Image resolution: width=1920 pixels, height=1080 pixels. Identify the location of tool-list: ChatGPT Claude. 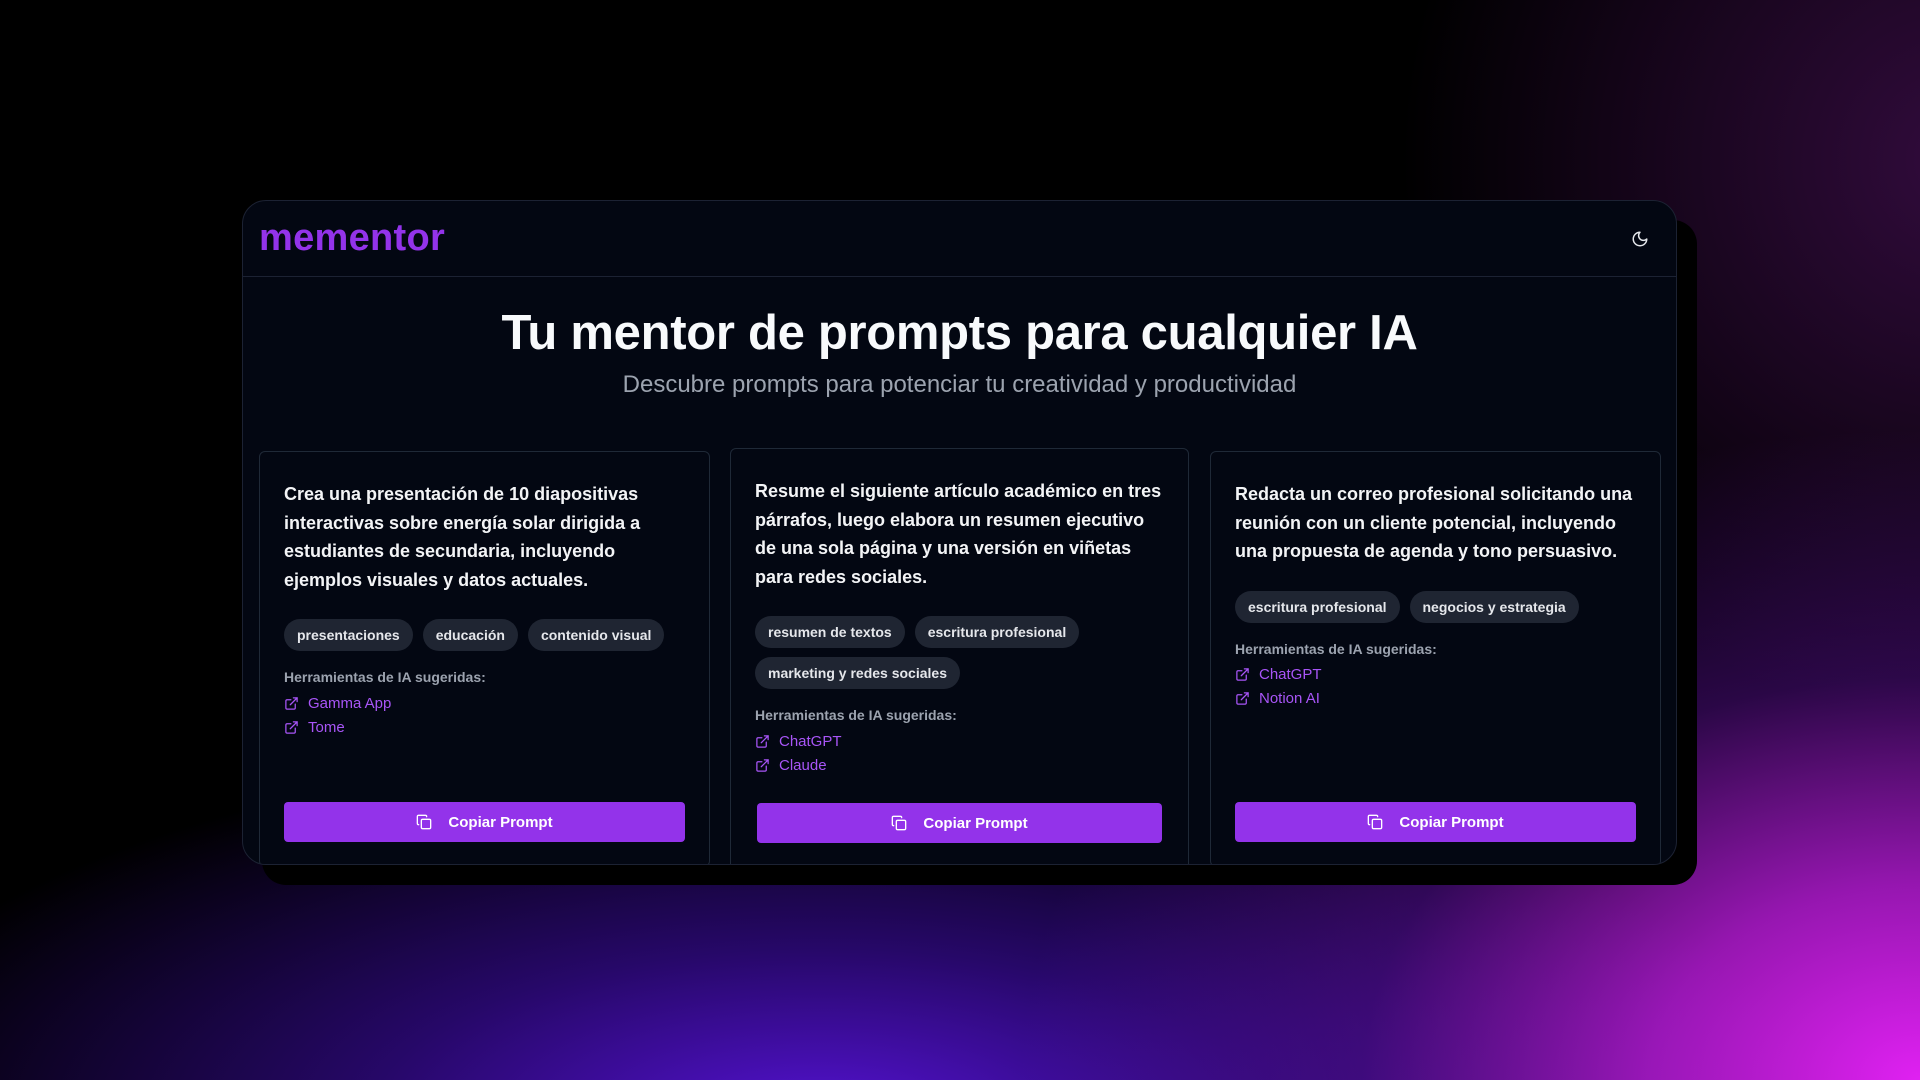
(959, 753).